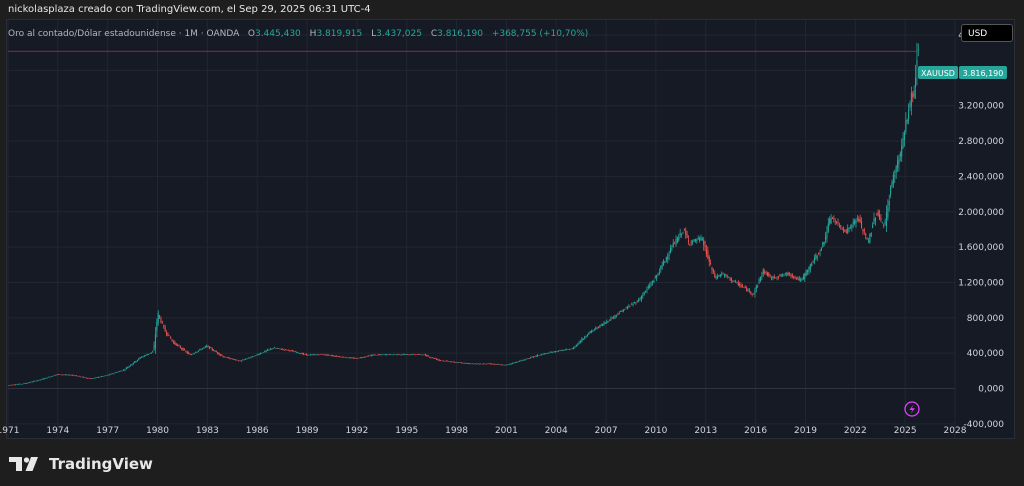 The width and height of the screenshot is (1024, 486). Describe the element at coordinates (981, 142) in the screenshot. I see `y-tick-label: 2.800,000` at that location.